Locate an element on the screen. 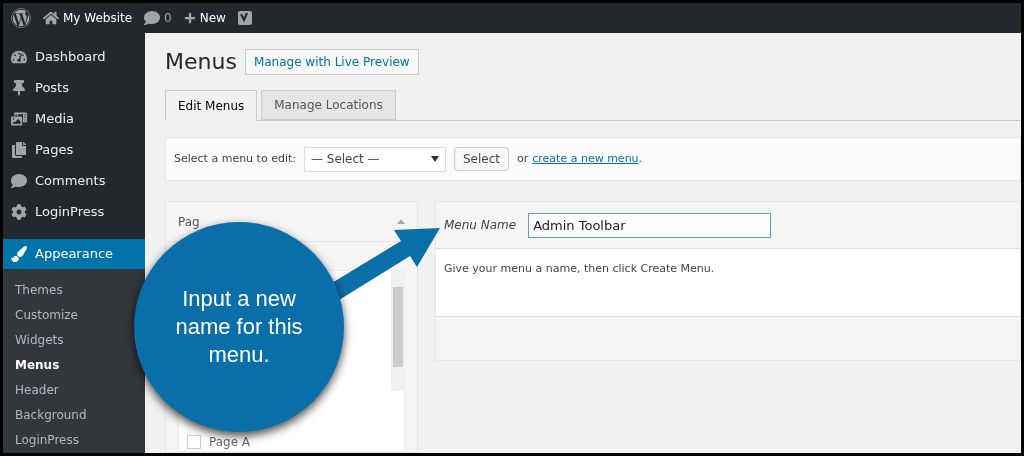 This screenshot has height=456, width=1024. callout-text: Input a new name for this menu. is located at coordinates (239, 327).